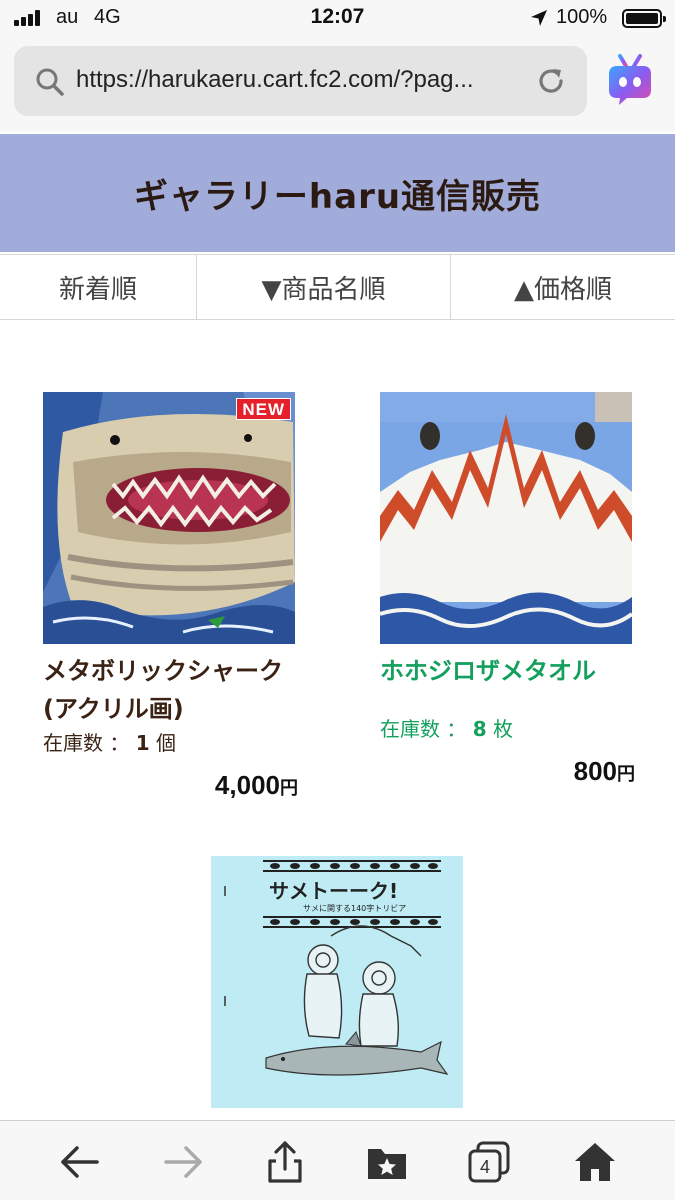 This screenshot has width=675, height=1200. I want to click on product-name-line1: メタボリックシャーク, so click(170, 671).